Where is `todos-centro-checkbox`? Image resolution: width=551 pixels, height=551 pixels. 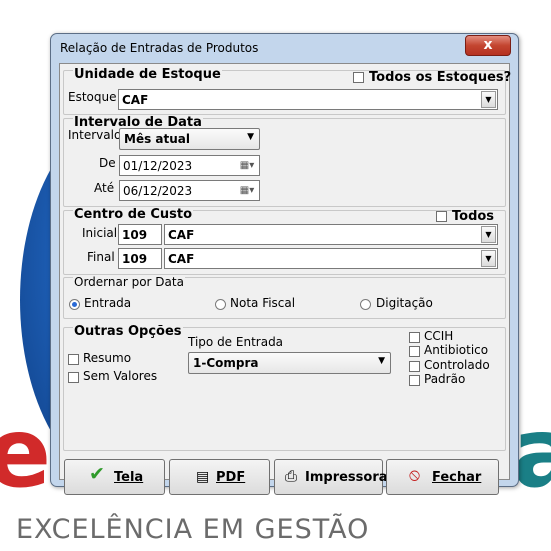 todos-centro-checkbox is located at coordinates (441, 216).